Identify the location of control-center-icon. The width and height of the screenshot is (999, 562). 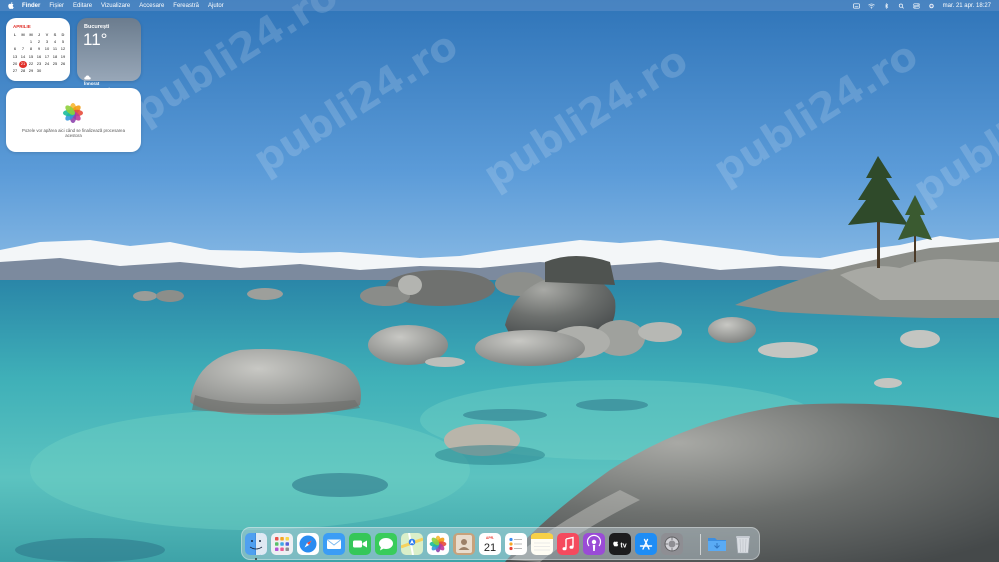
(916, 6).